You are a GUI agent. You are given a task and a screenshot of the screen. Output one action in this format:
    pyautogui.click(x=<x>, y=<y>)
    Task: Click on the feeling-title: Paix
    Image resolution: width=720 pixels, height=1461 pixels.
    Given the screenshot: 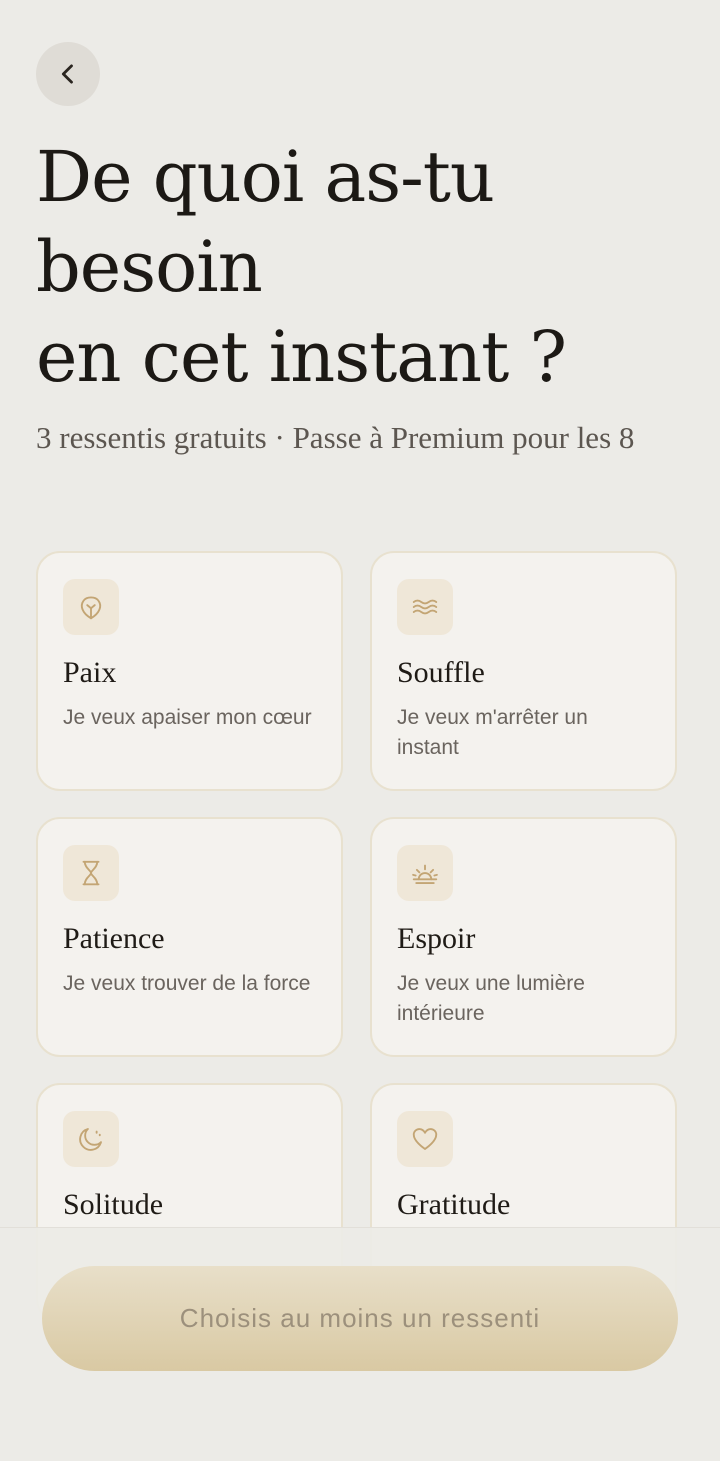 What is the action you would take?
    pyautogui.click(x=90, y=672)
    